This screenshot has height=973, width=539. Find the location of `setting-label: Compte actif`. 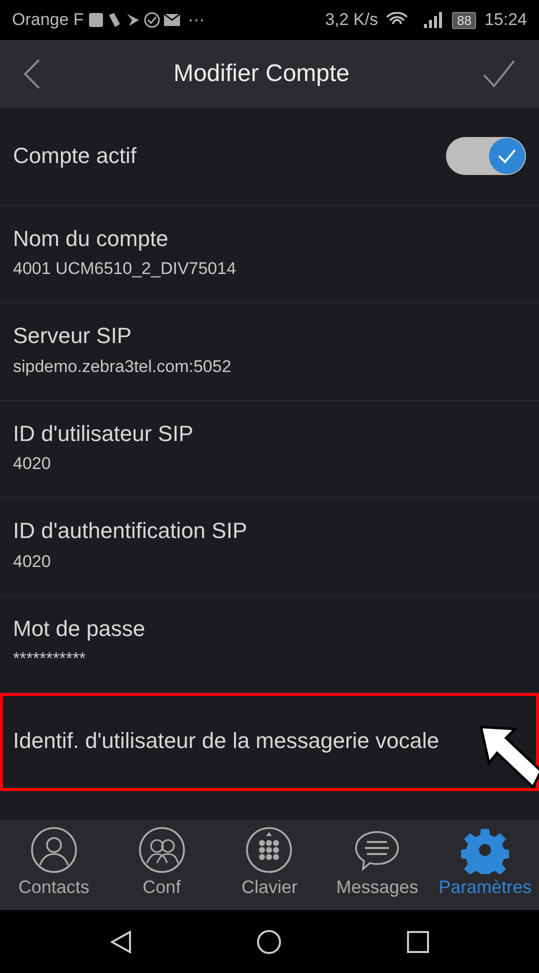

setting-label: Compte actif is located at coordinates (229, 156).